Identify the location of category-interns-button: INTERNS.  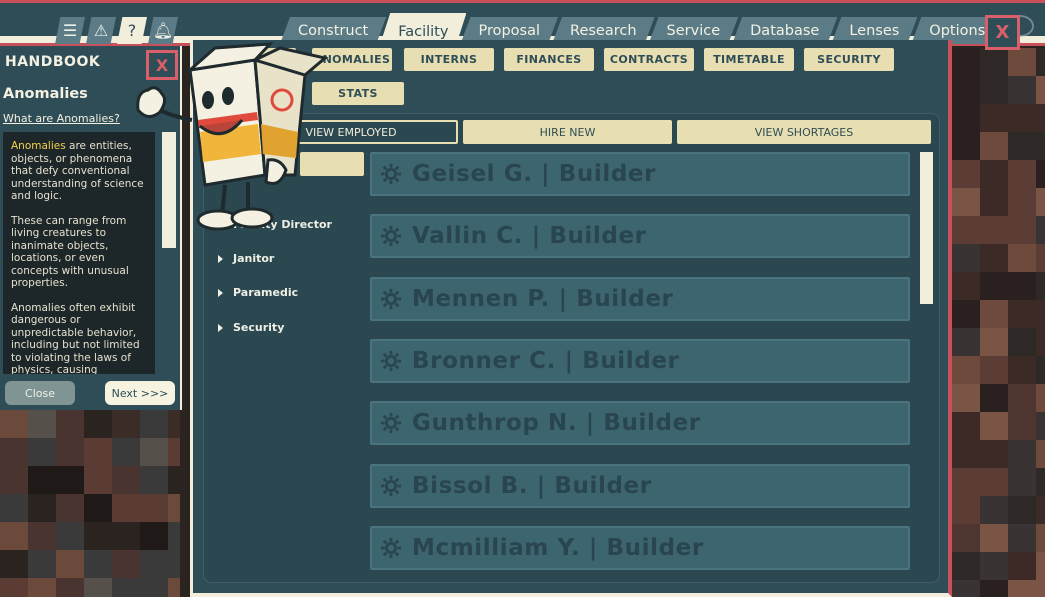
(449, 59).